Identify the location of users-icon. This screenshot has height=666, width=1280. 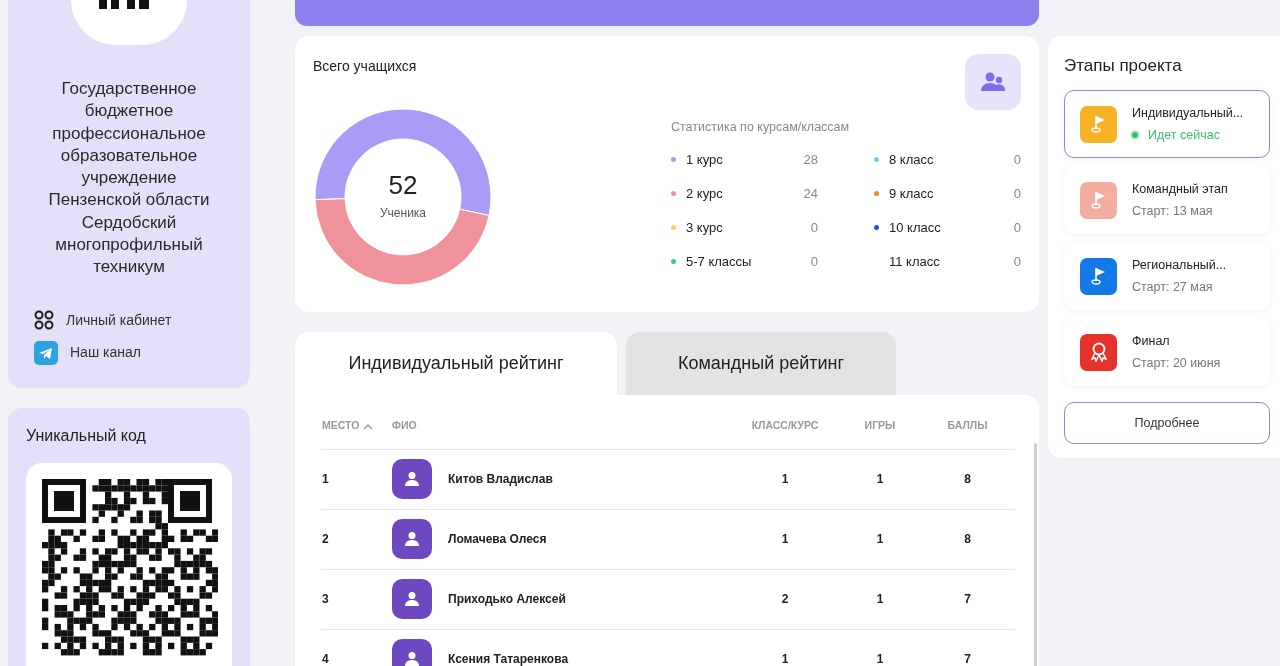
(993, 82).